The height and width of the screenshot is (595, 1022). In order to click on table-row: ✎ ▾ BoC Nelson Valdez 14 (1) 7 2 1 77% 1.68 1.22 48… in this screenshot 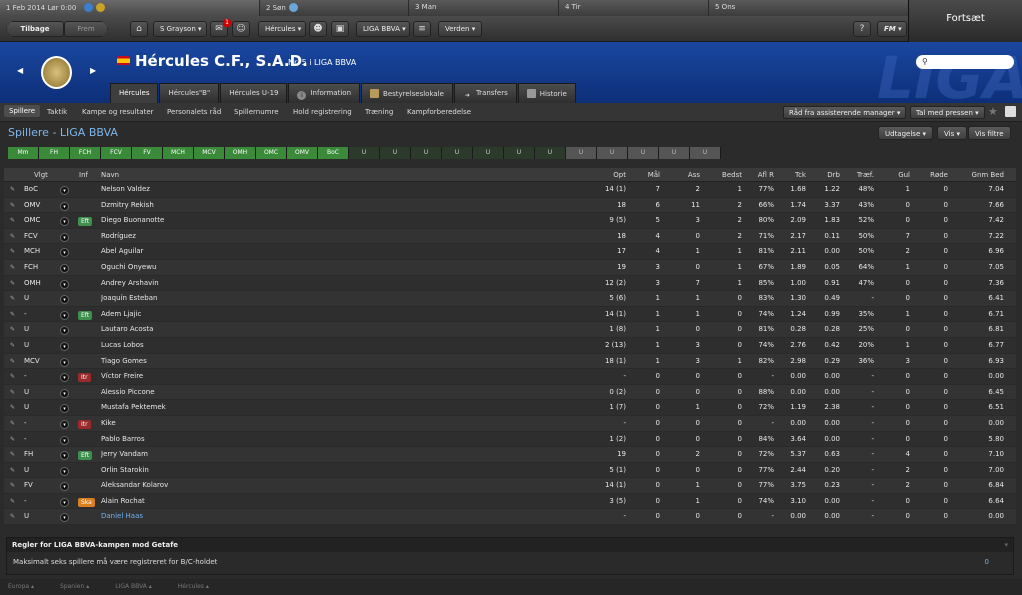, I will do `click(510, 190)`.